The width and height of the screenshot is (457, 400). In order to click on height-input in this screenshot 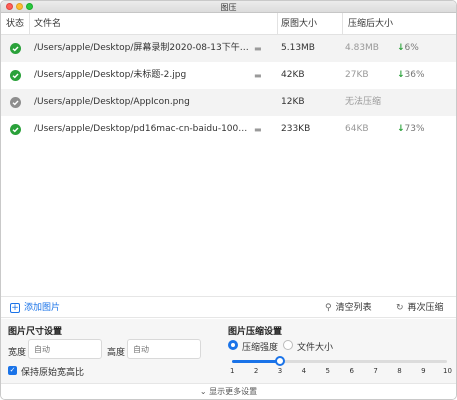, I will do `click(164, 349)`.